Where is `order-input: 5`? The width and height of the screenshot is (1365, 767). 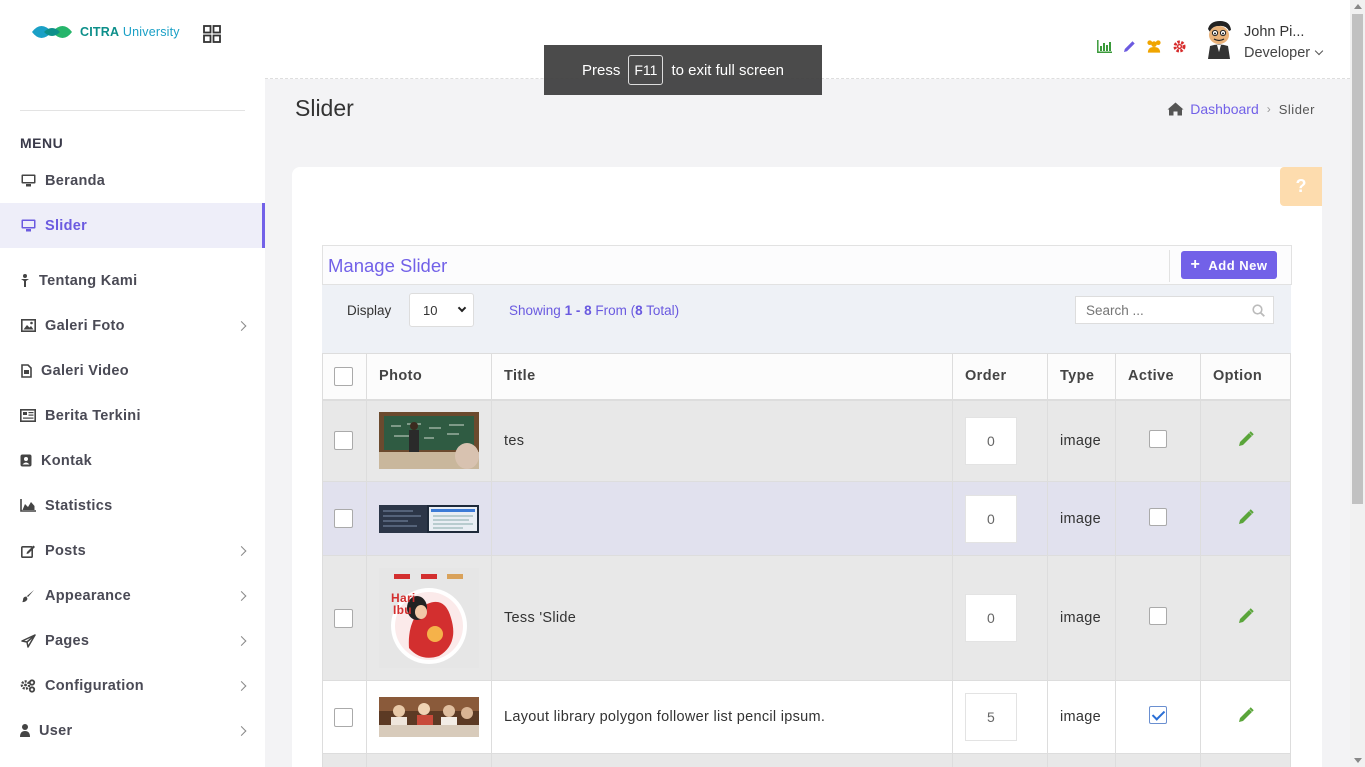
order-input: 5 is located at coordinates (991, 717).